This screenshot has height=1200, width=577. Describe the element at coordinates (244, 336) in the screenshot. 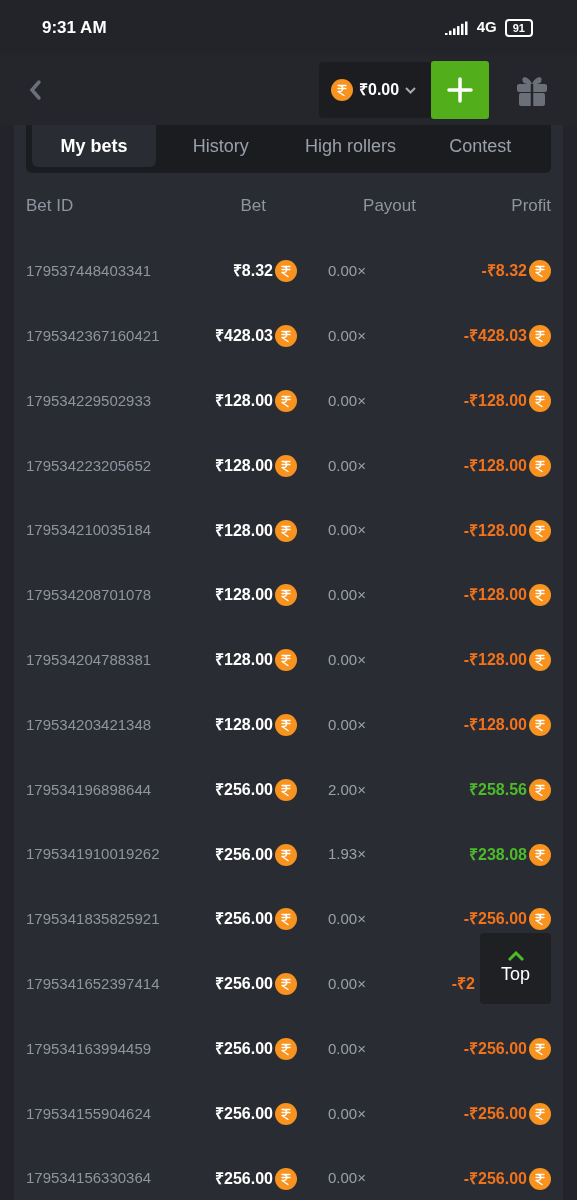

I see `bet-amount: ₹428.03` at that location.